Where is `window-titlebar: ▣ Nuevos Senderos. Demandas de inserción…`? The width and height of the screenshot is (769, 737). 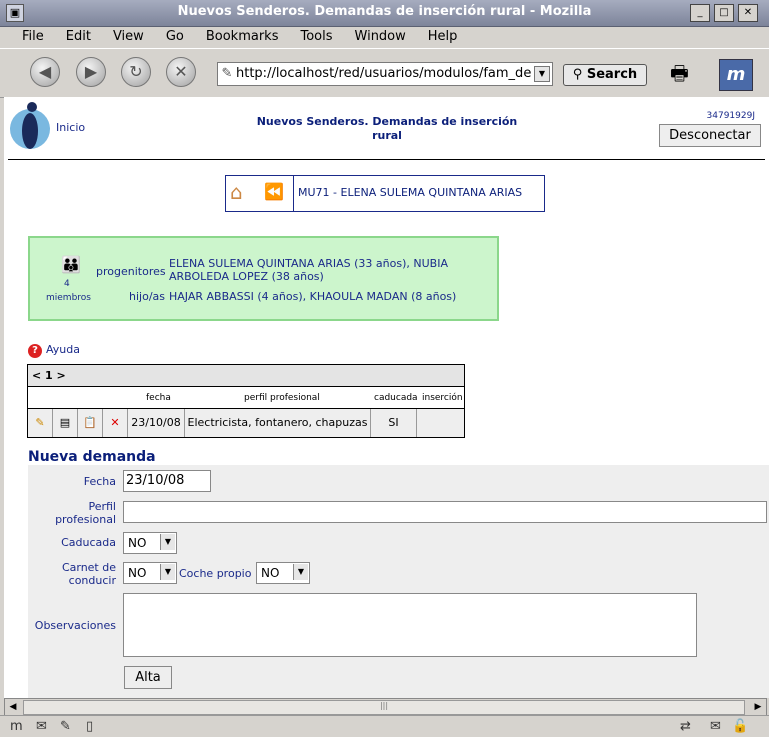 window-titlebar: ▣ Nuevos Senderos. Demandas de inserción… is located at coordinates (384, 13).